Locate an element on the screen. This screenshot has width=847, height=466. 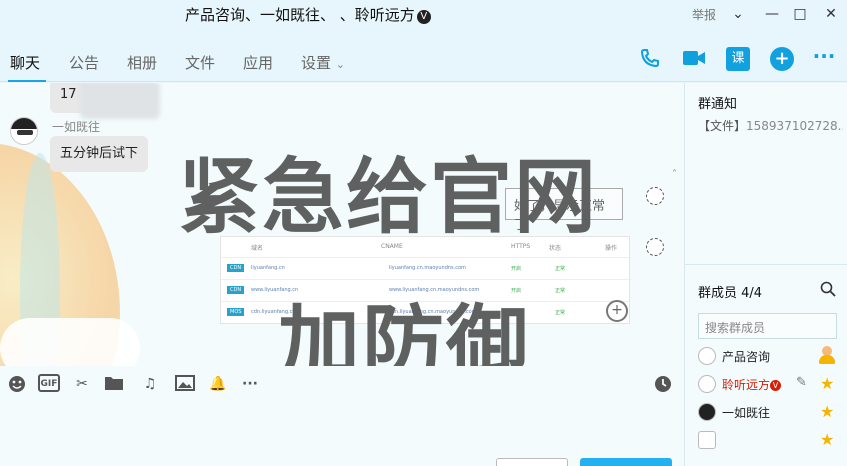
message-input is located at coordinates (342, 434).